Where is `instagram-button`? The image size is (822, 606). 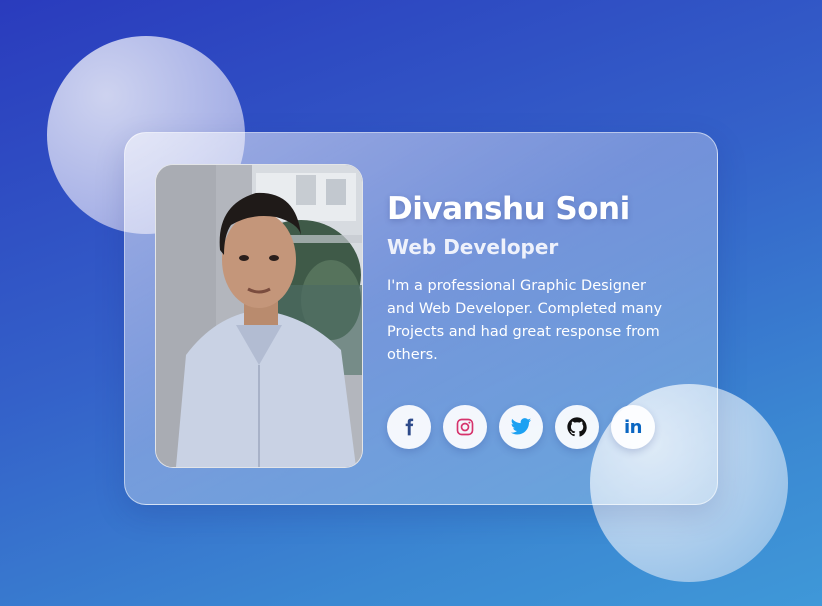
instagram-button is located at coordinates (465, 427).